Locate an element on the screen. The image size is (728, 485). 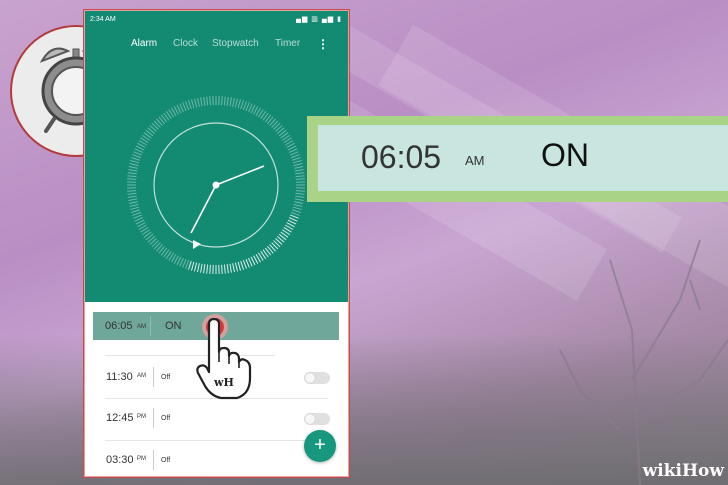
alarm-ampm: AM is located at coordinates (141, 376).